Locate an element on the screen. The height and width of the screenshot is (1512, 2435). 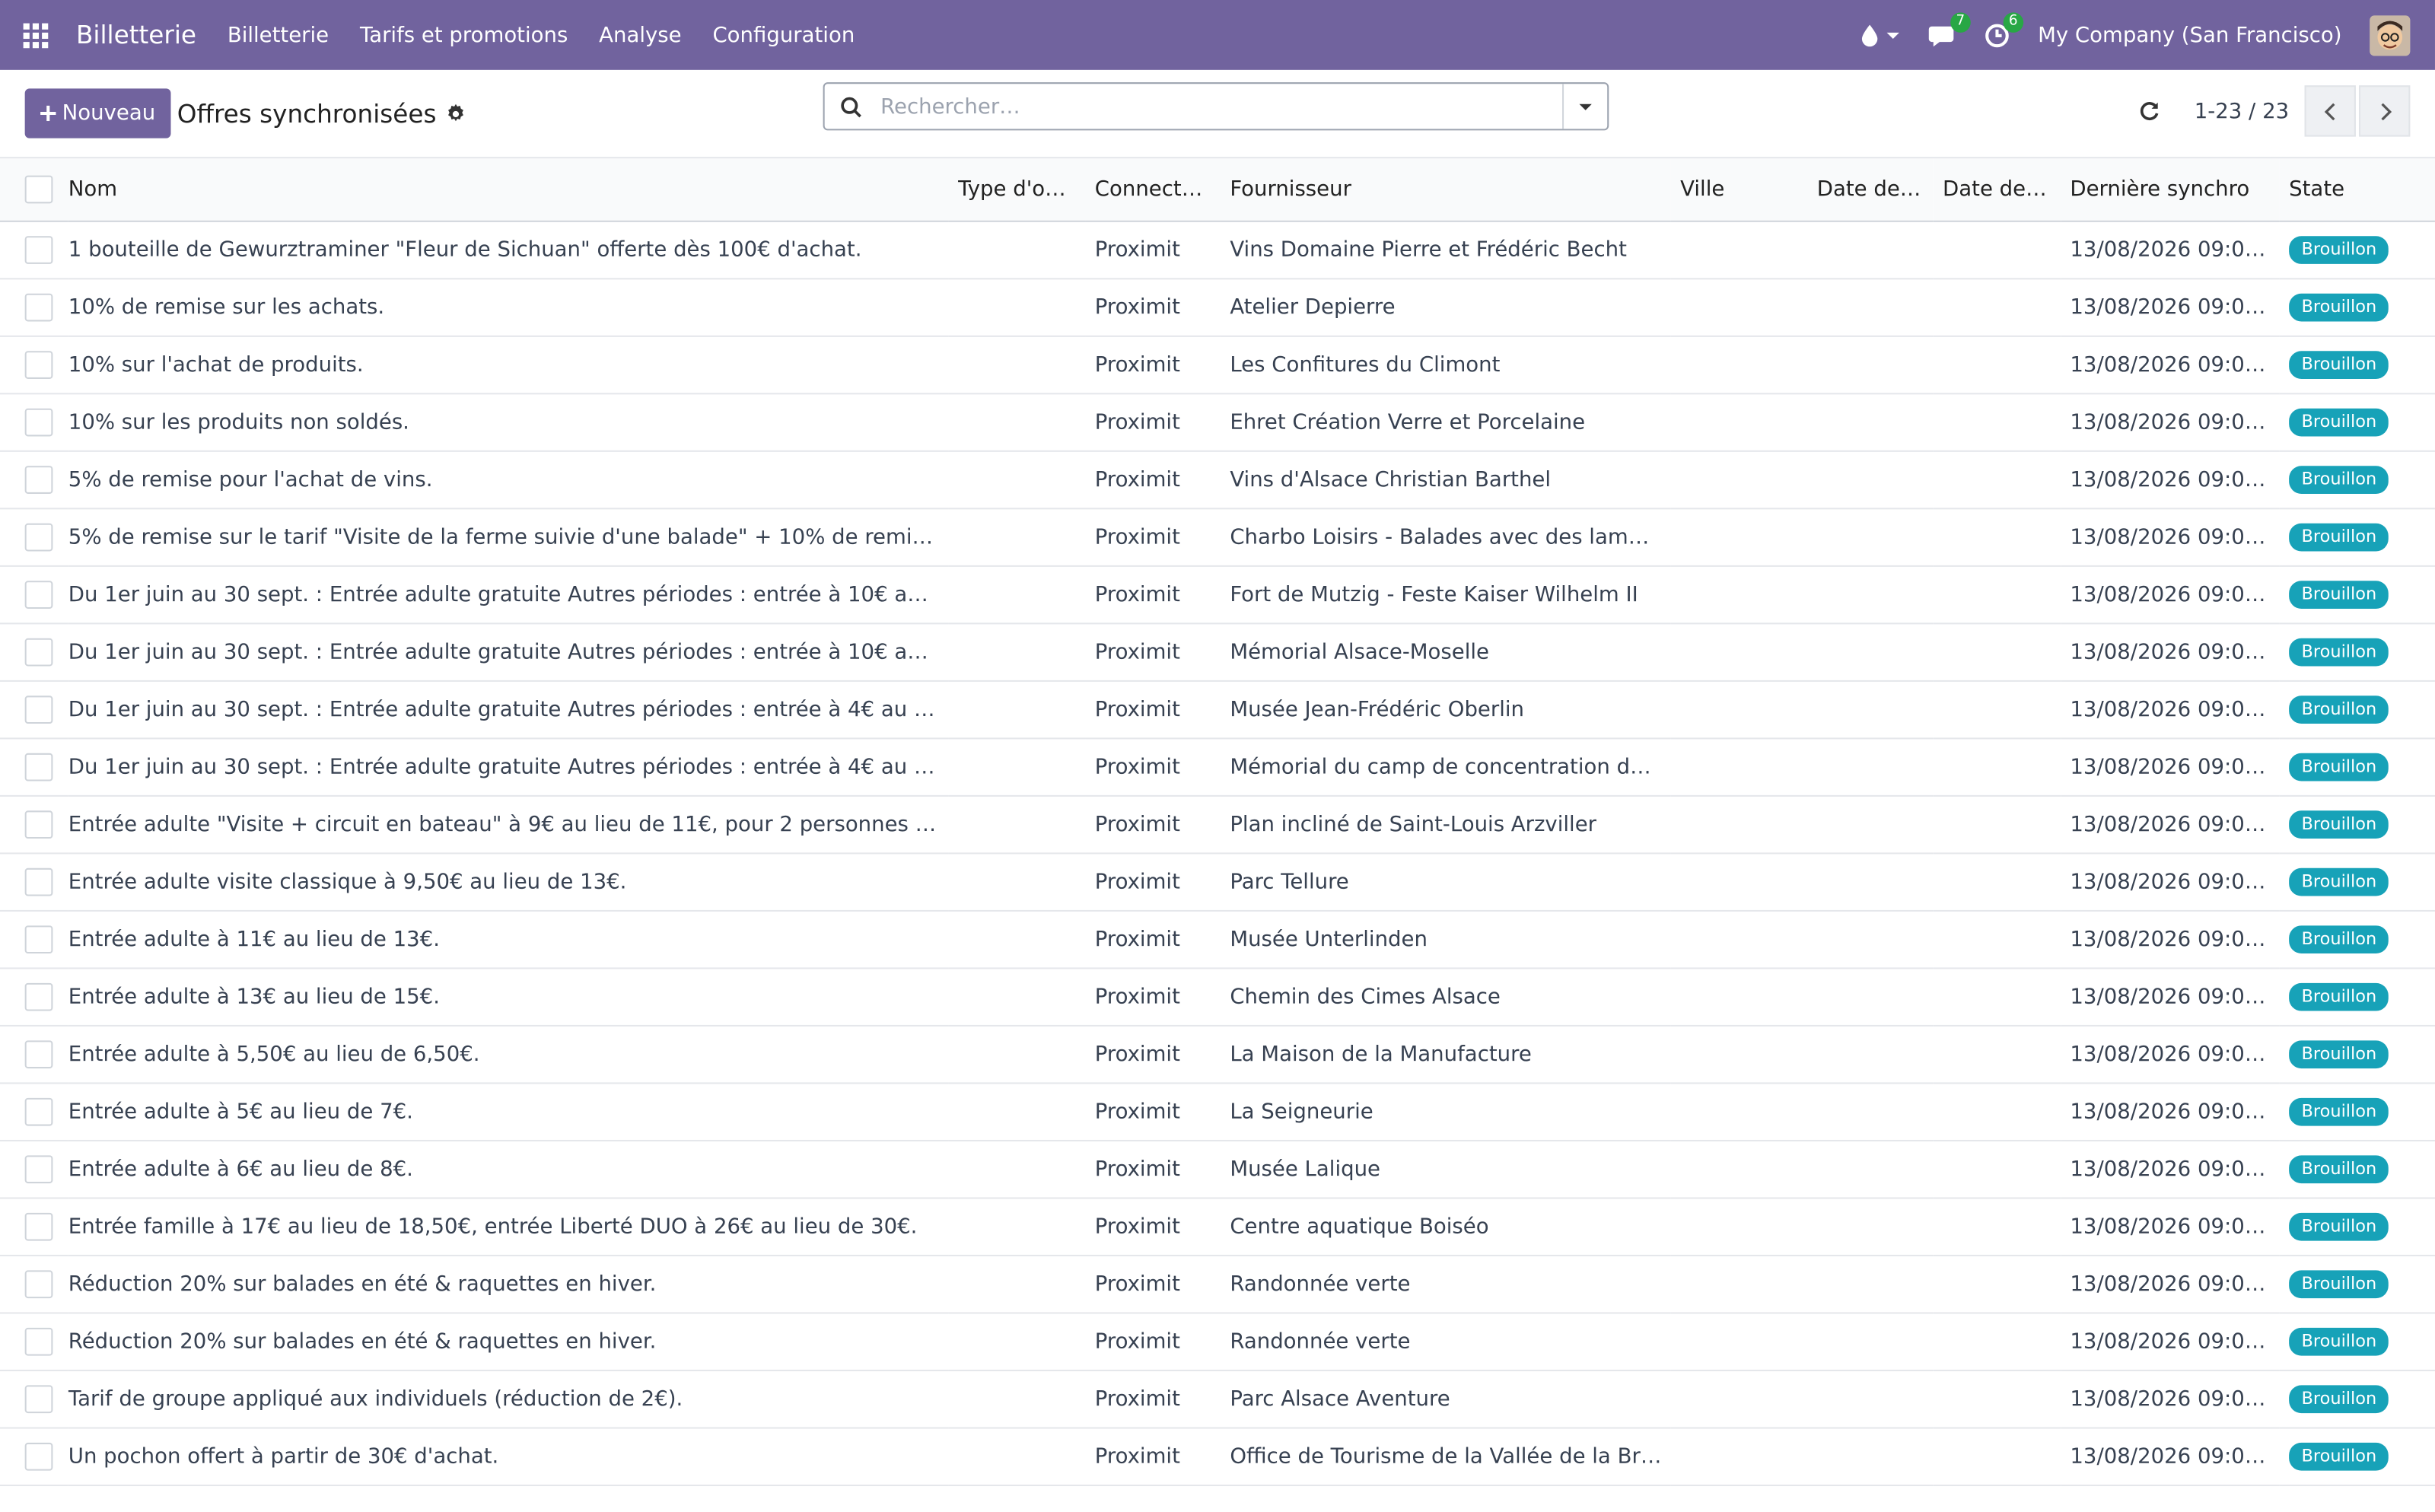
search-input is located at coordinates (1220, 106).